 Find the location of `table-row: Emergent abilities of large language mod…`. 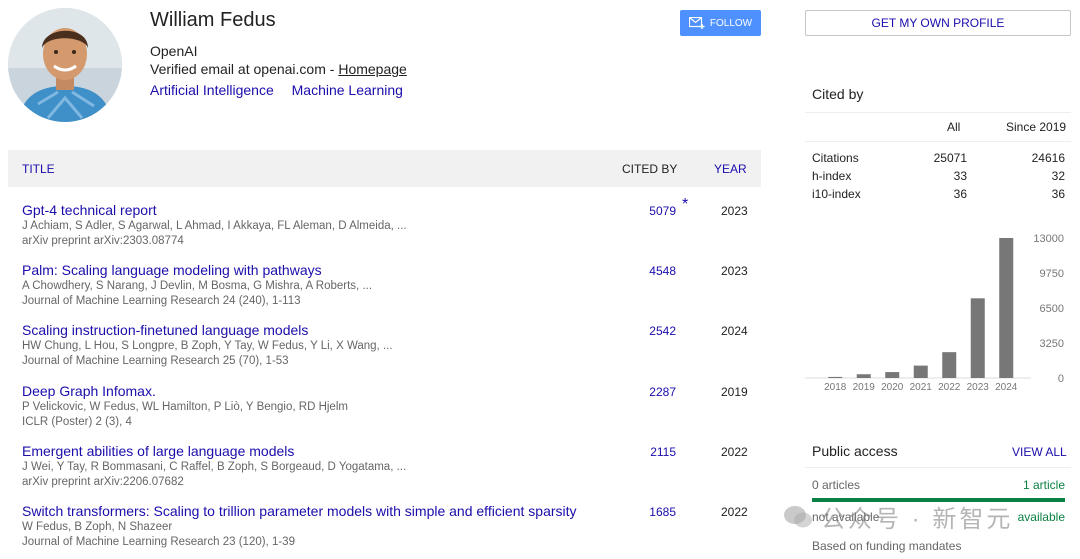

table-row: Emergent abilities of large language mod… is located at coordinates (384, 473).